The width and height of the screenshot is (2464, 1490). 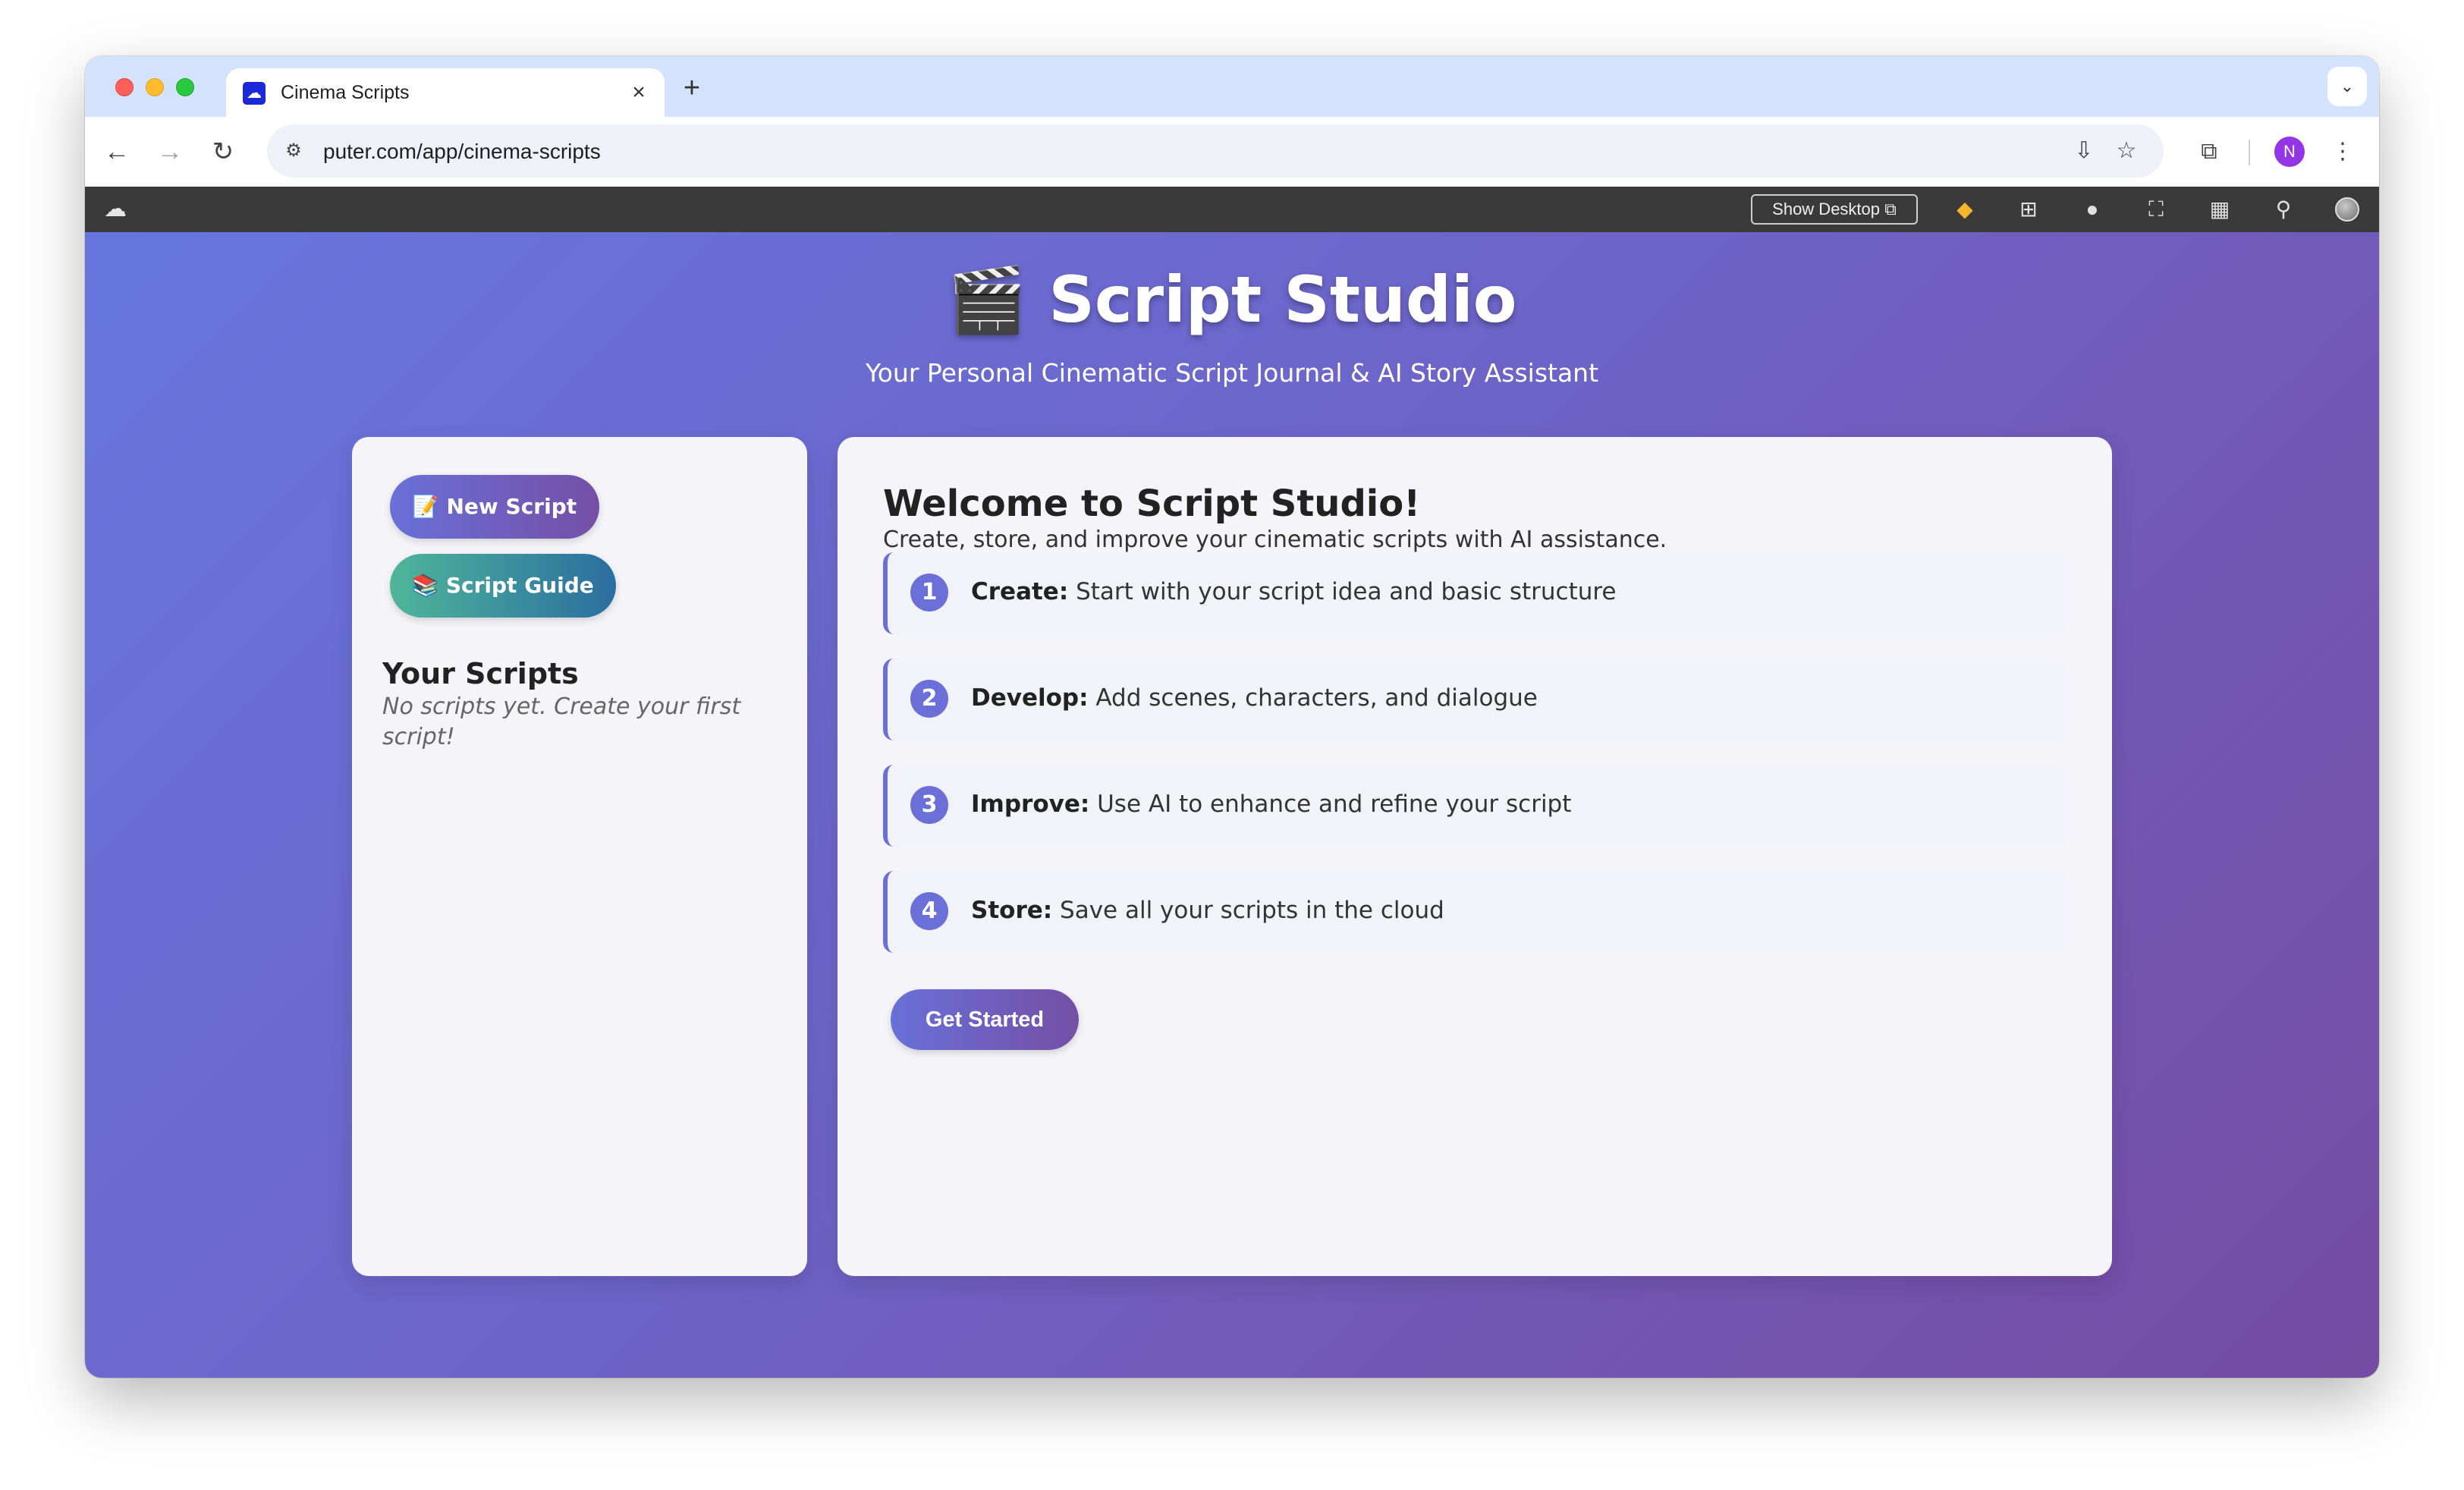 What do you see at coordinates (2283, 210) in the screenshot?
I see `search-icon: ⚲` at bounding box center [2283, 210].